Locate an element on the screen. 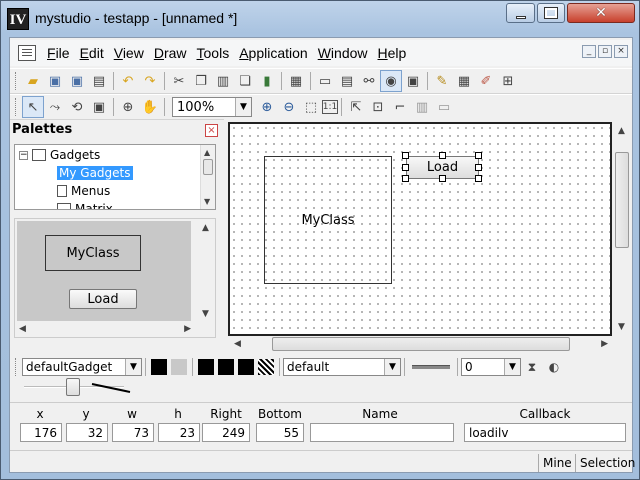 The image size is (640, 480). delete-icon: ▮ is located at coordinates (267, 81).